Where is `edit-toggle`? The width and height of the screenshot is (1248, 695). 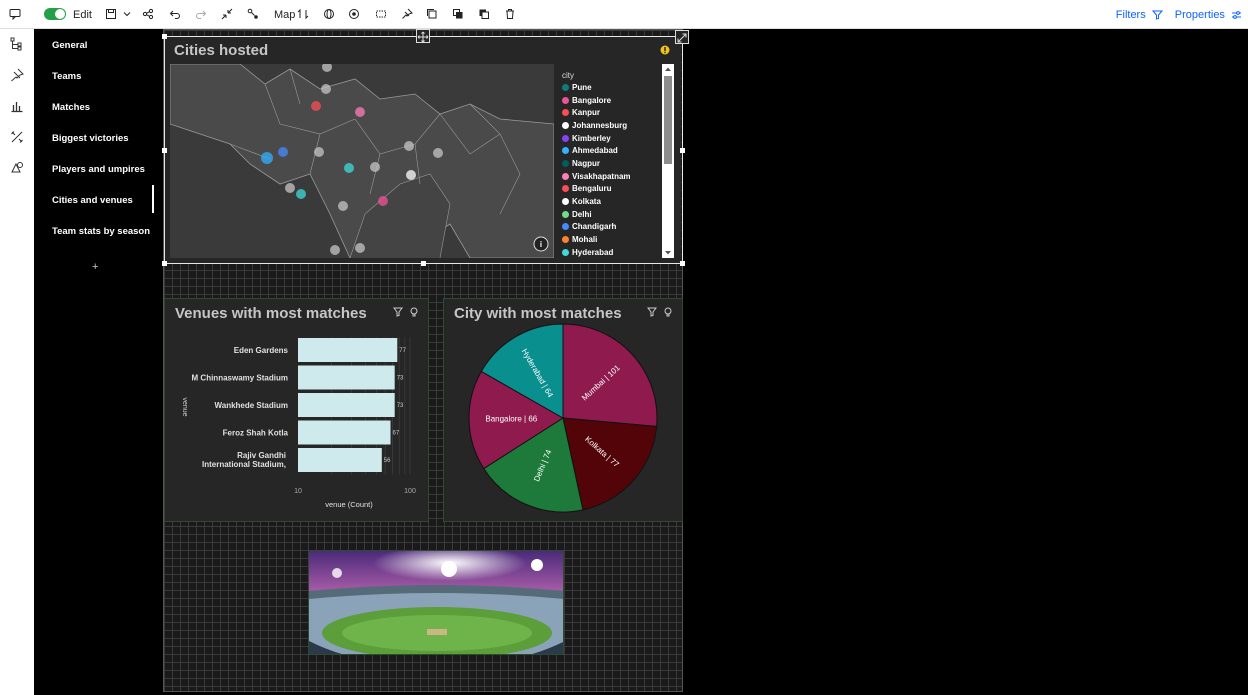 edit-toggle is located at coordinates (55, 14).